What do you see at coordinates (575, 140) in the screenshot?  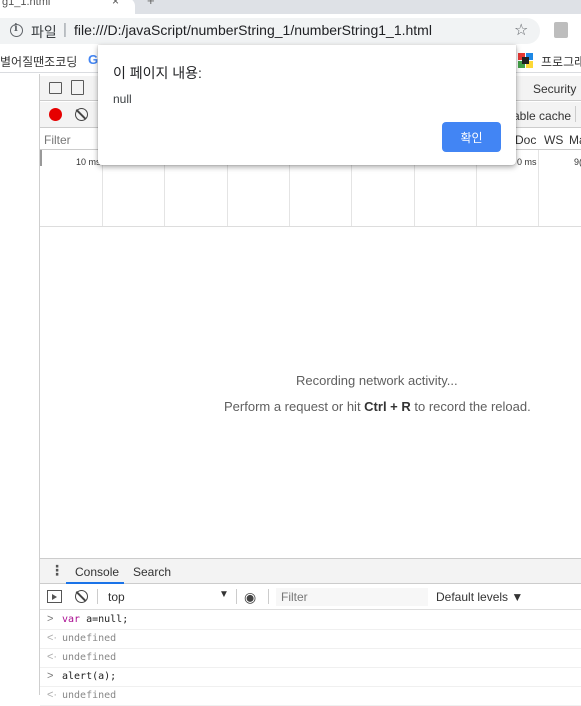 I see `filter-type-manifest: Ma` at bounding box center [575, 140].